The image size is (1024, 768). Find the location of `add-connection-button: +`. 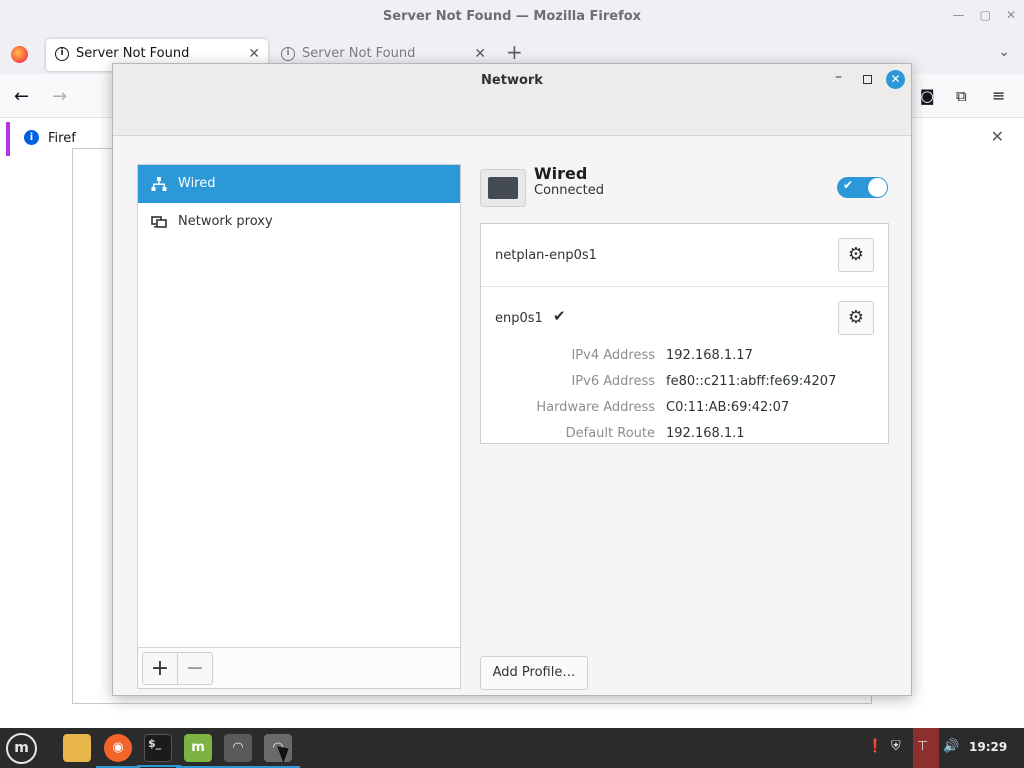

add-connection-button: + is located at coordinates (160, 668).